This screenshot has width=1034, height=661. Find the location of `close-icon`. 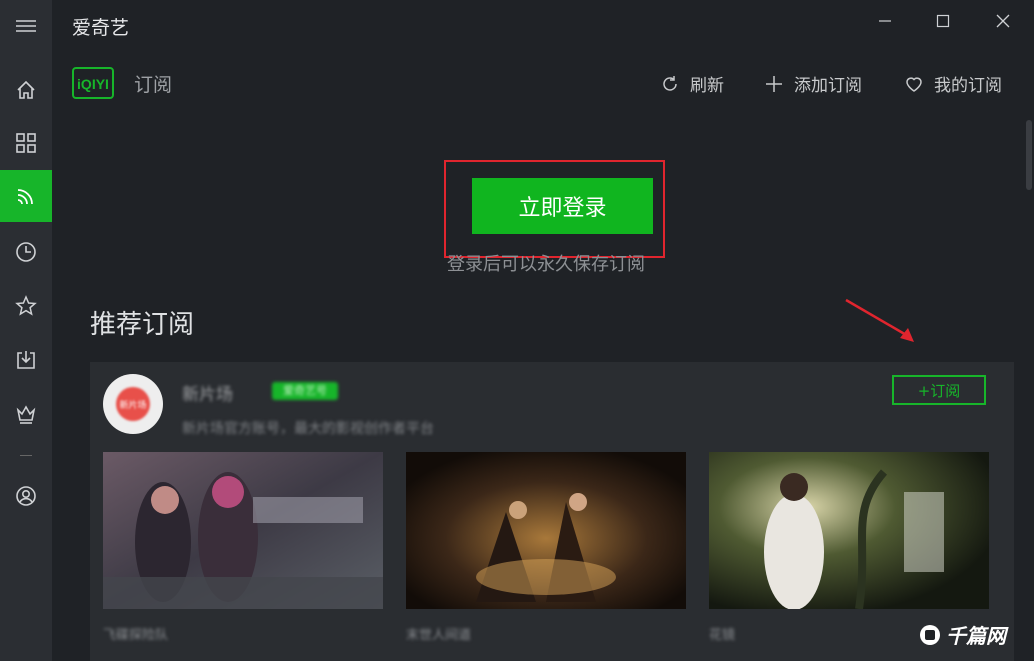

close-icon is located at coordinates (1003, 21).